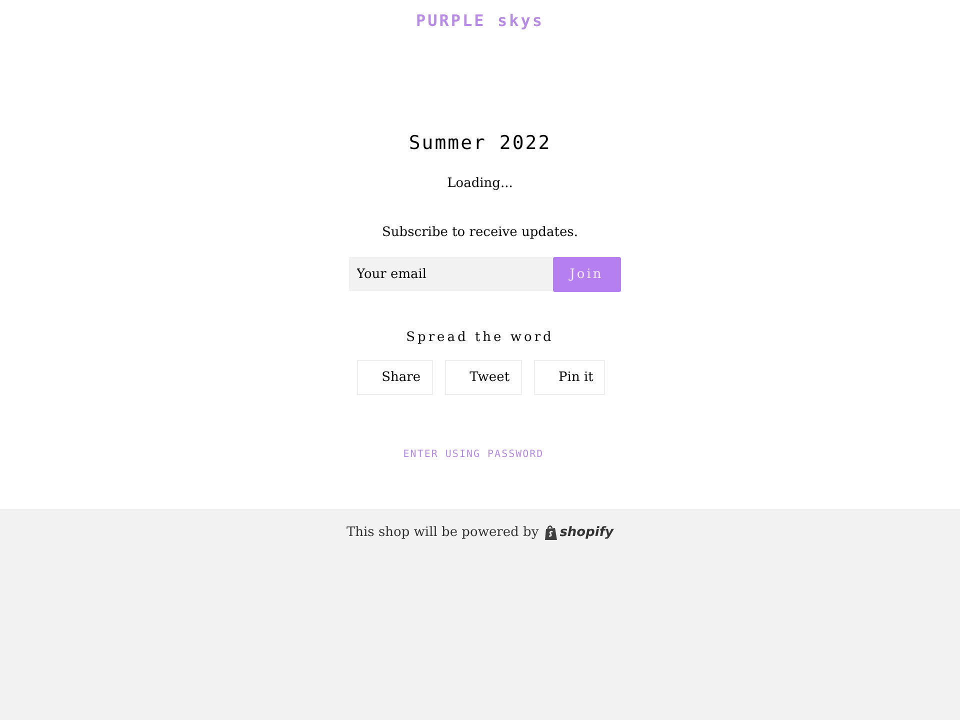 This screenshot has width=960, height=720. What do you see at coordinates (483, 377) in the screenshot?
I see `share-button: Tweet` at bounding box center [483, 377].